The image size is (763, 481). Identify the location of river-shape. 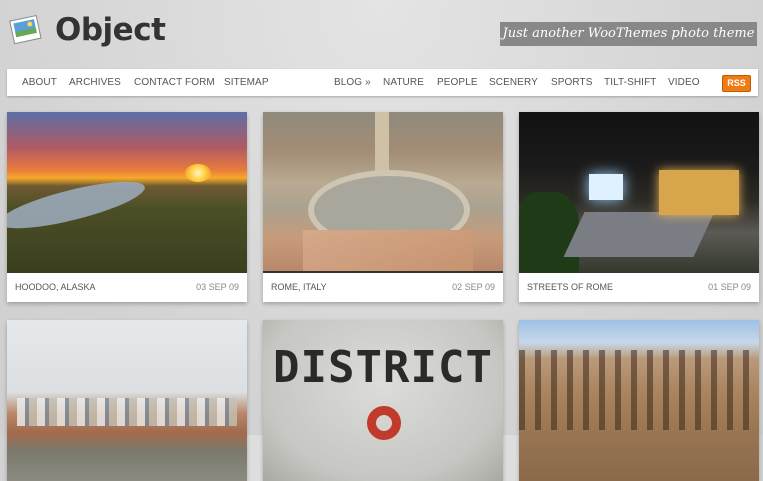
(78, 205).